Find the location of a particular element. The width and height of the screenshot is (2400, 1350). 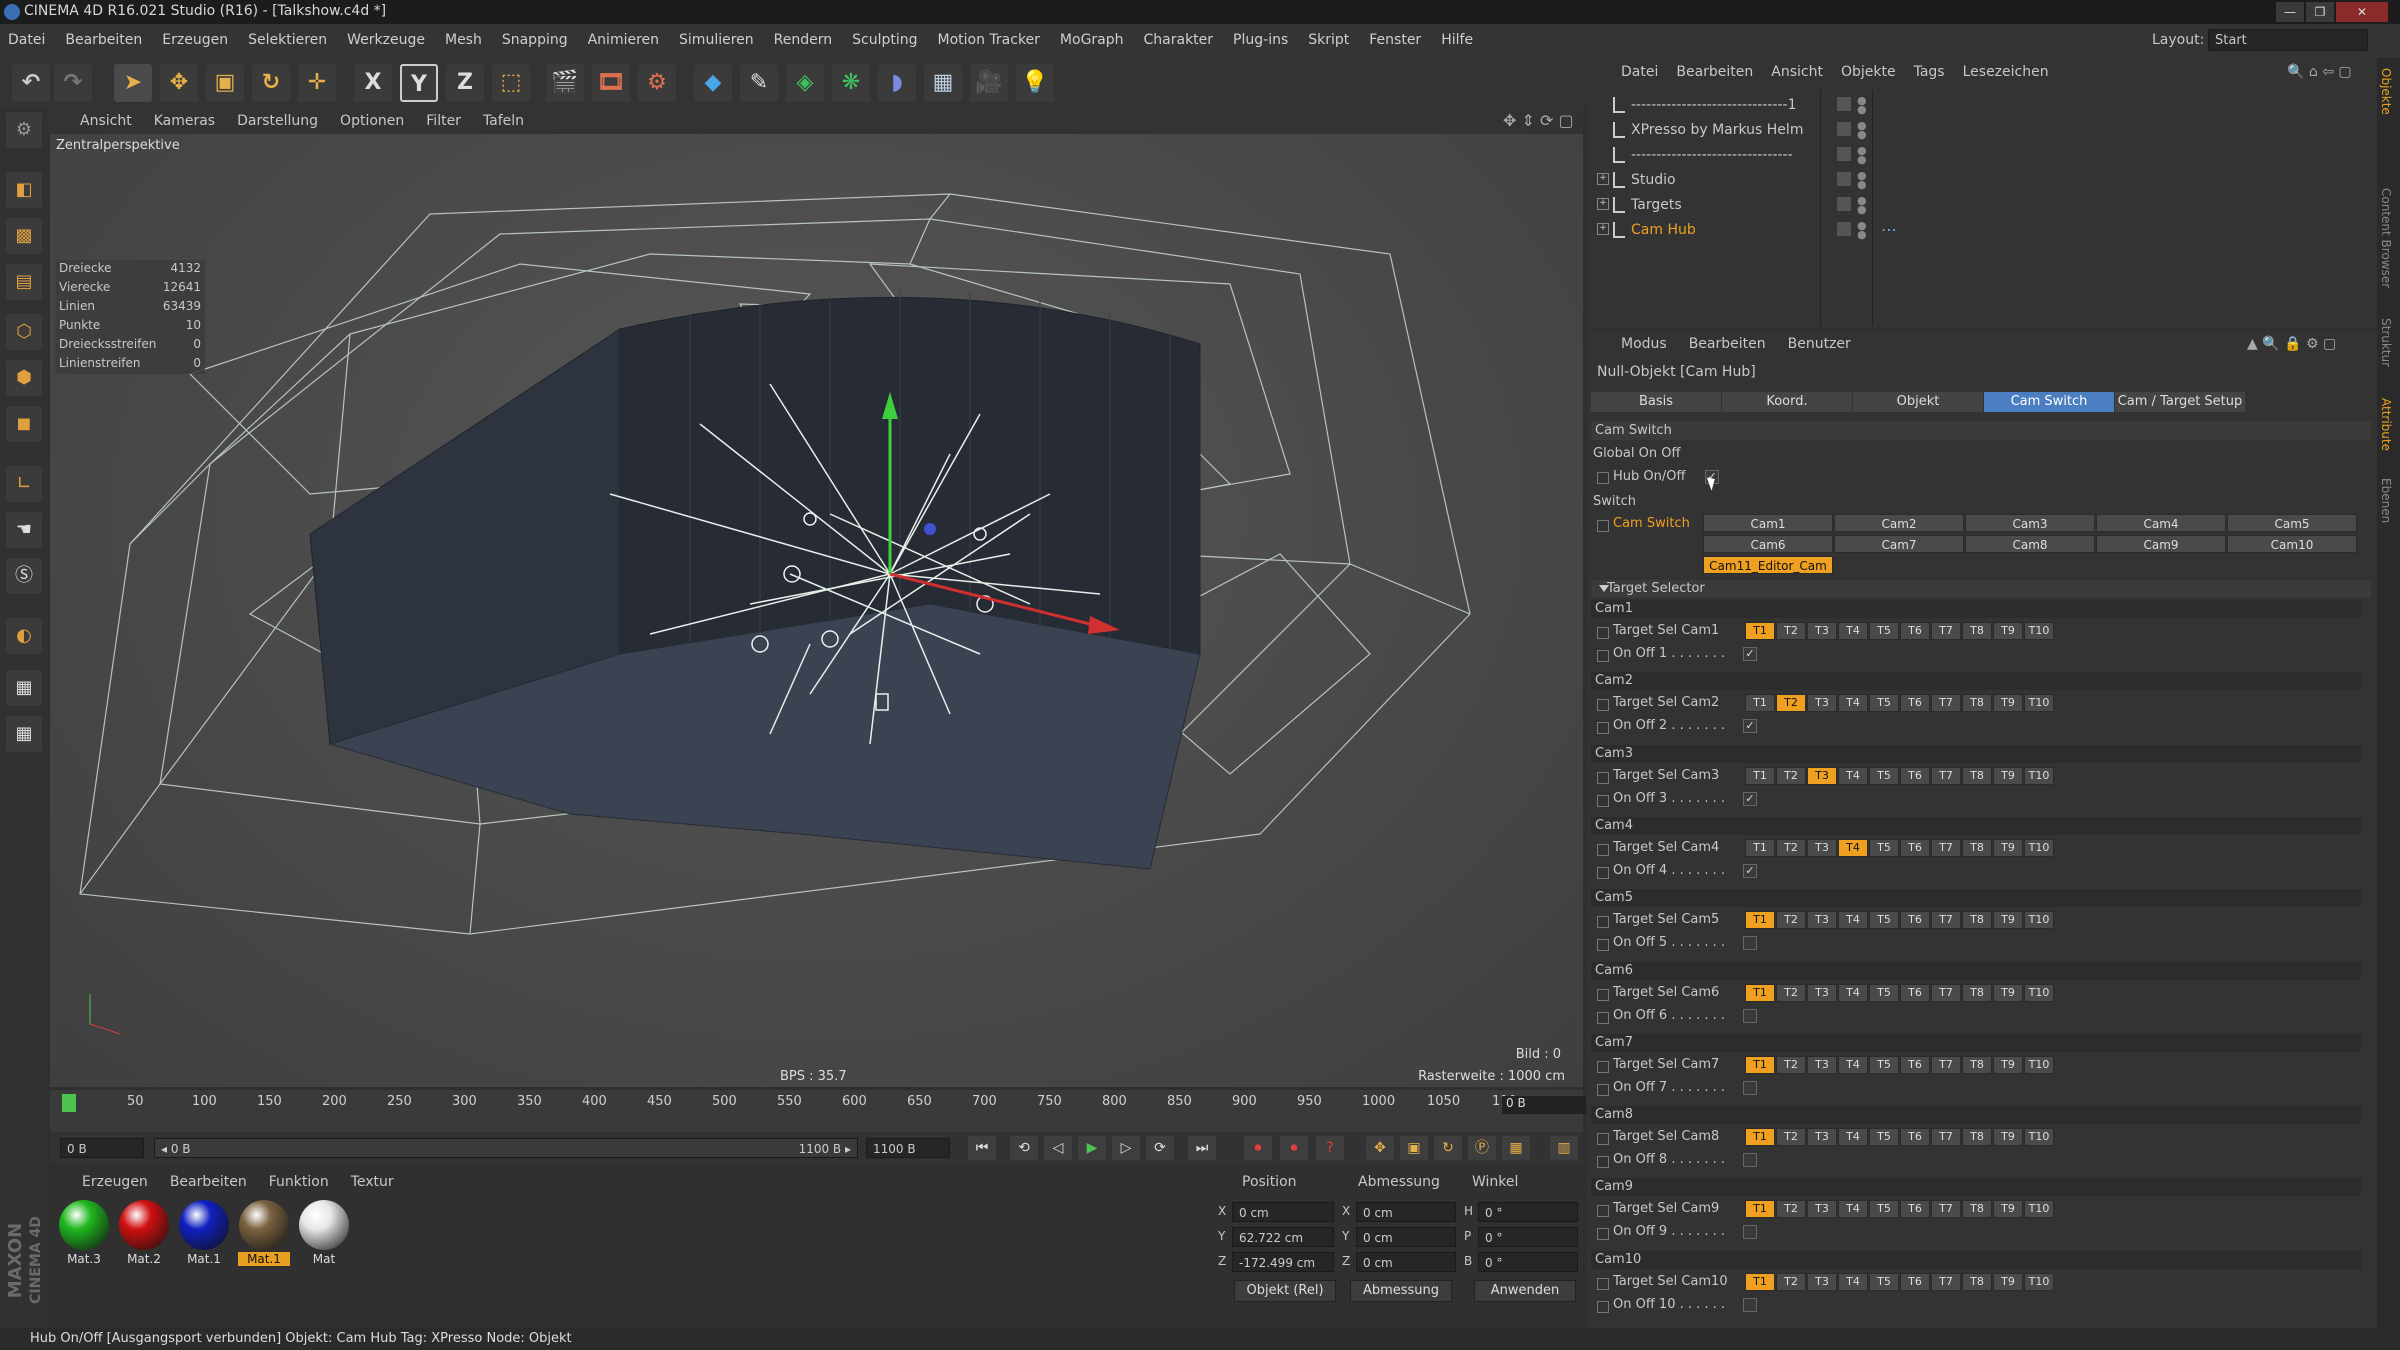

position-field: 0 cm is located at coordinates (1283, 1212).